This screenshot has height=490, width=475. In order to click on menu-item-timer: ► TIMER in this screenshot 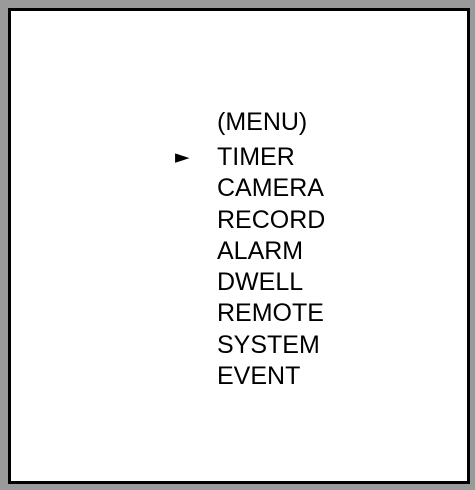, I will do `click(250, 157)`.